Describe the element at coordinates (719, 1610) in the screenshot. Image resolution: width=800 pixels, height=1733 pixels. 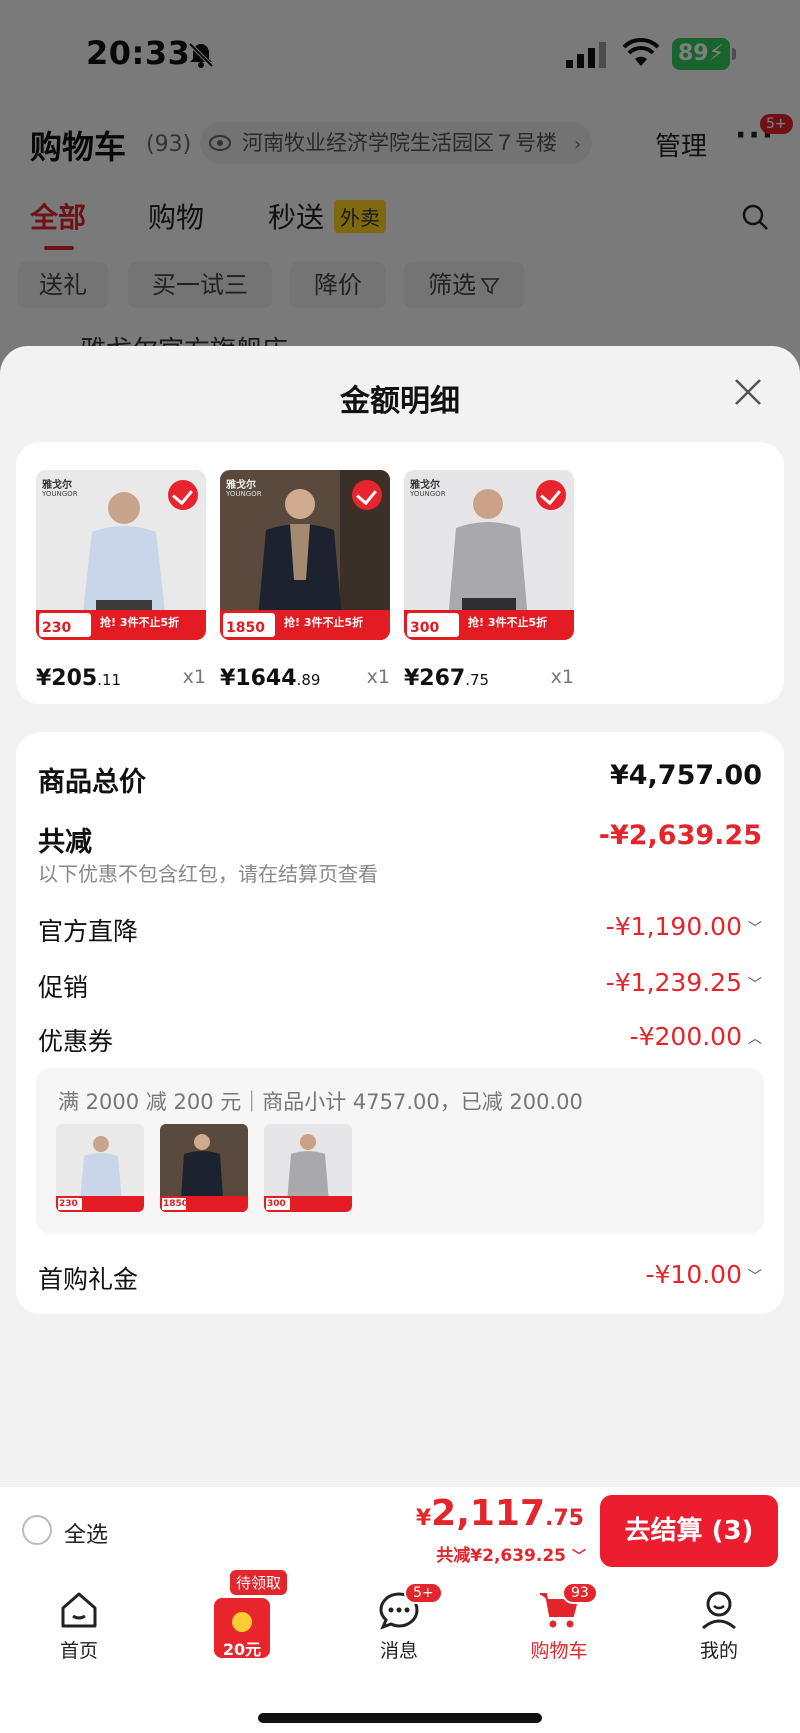
I see `user-icon` at that location.